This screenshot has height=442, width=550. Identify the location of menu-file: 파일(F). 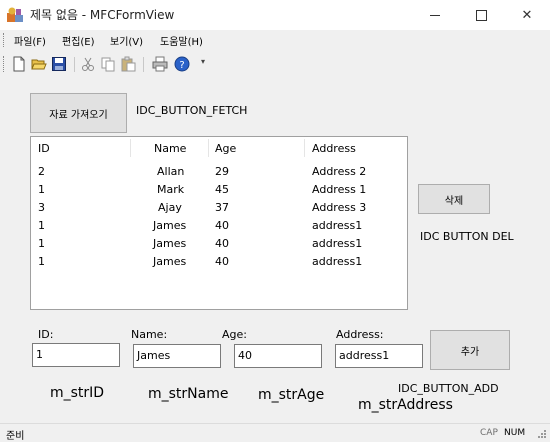
(30, 40).